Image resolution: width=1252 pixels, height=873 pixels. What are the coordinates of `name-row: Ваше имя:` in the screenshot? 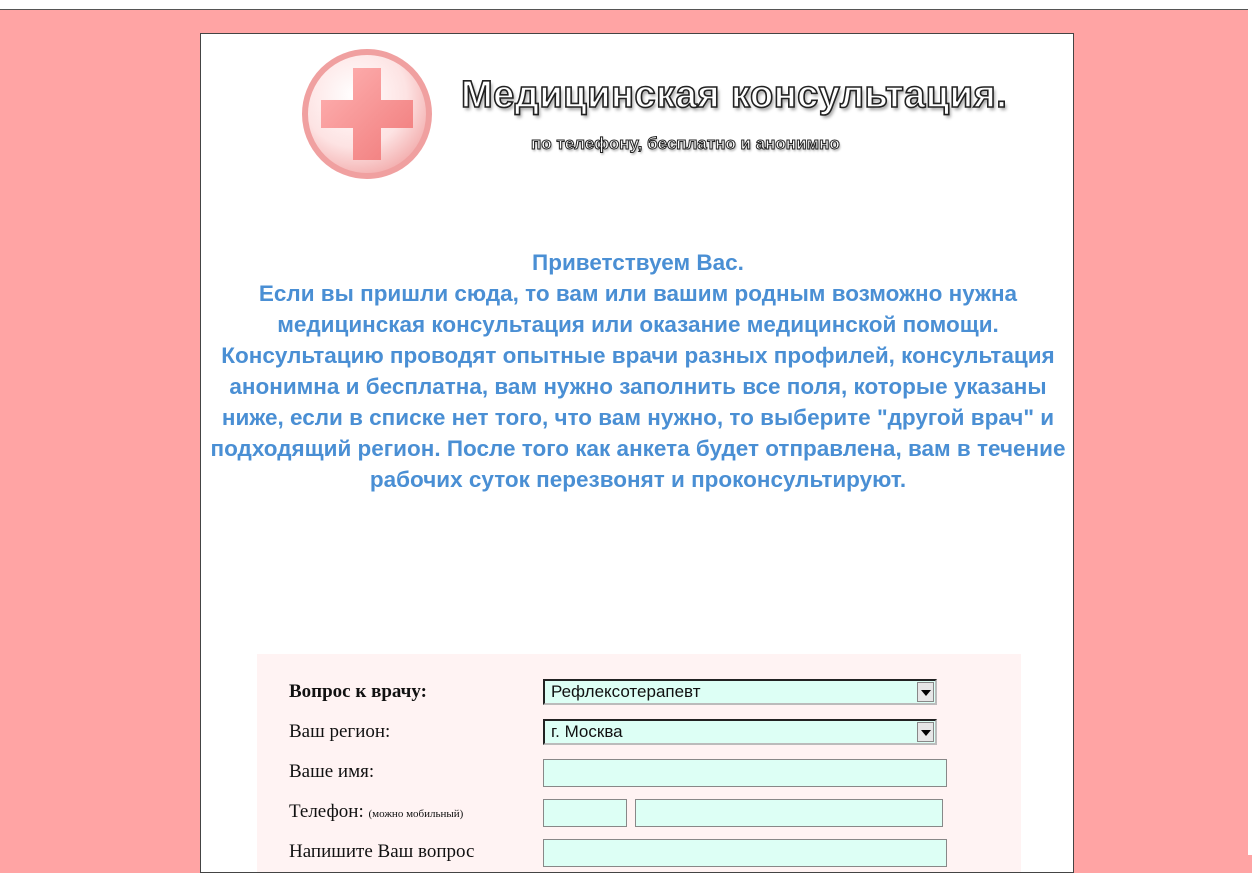 It's located at (639, 771).